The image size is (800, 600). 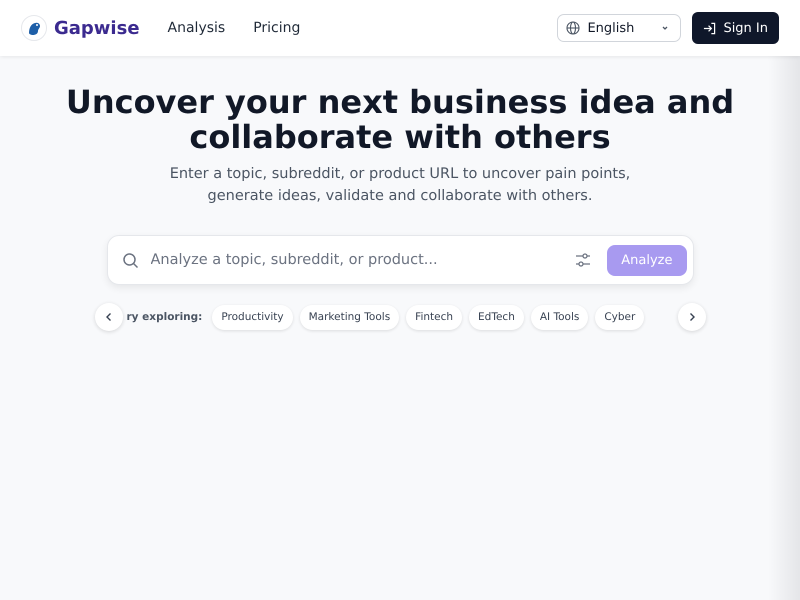 What do you see at coordinates (573, 28) in the screenshot?
I see `globe-icon` at bounding box center [573, 28].